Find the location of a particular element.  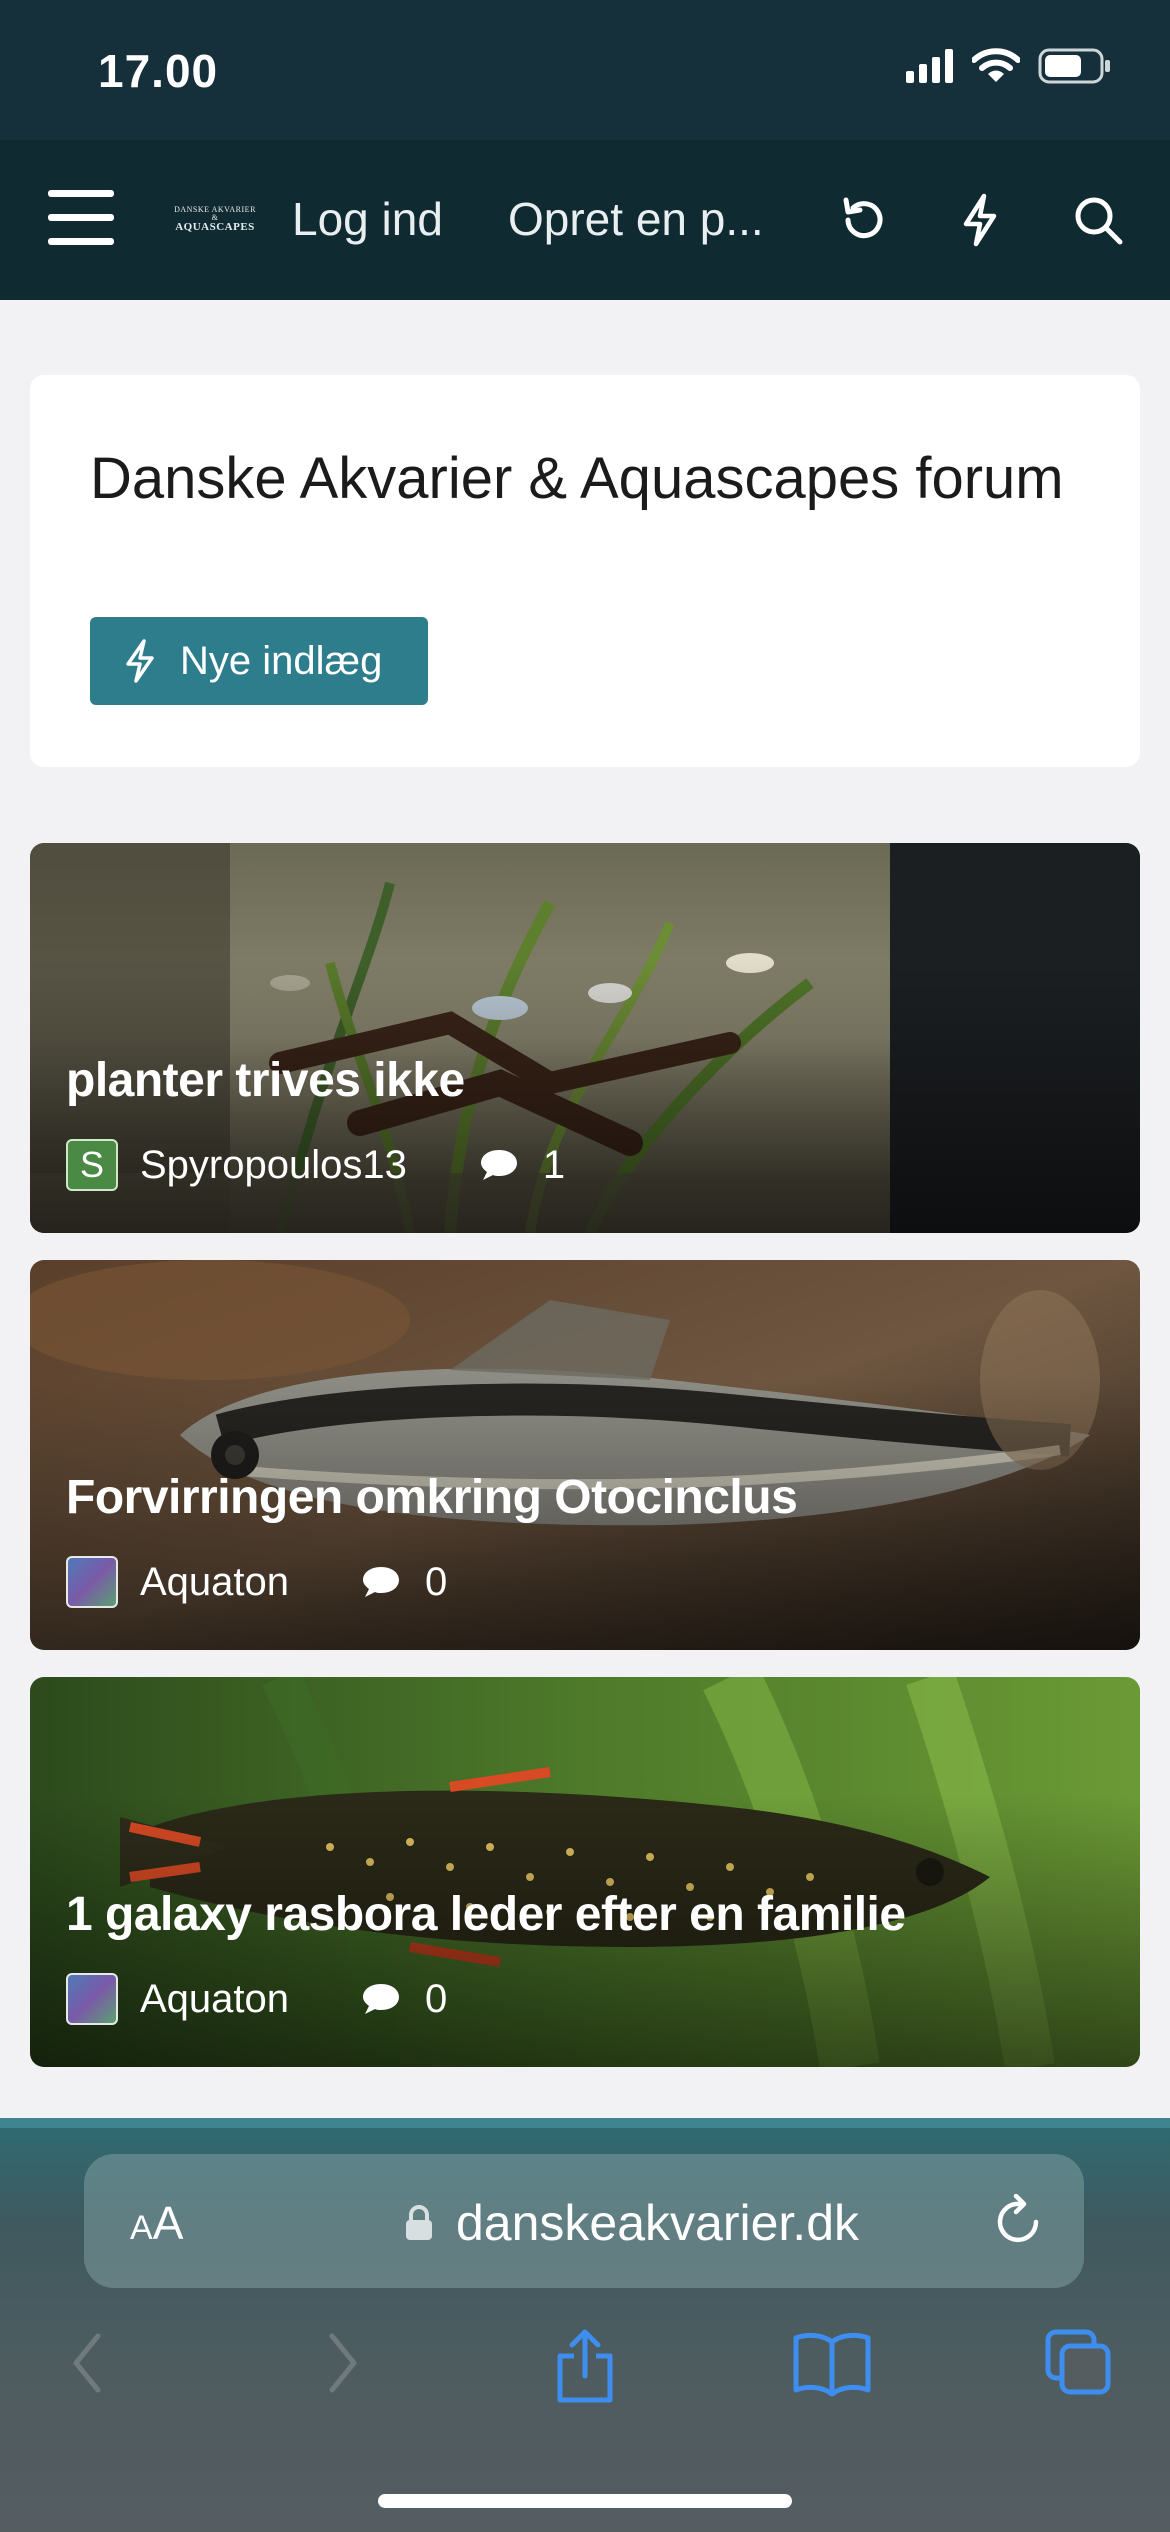

status-time: 17.00 is located at coordinates (158, 71).